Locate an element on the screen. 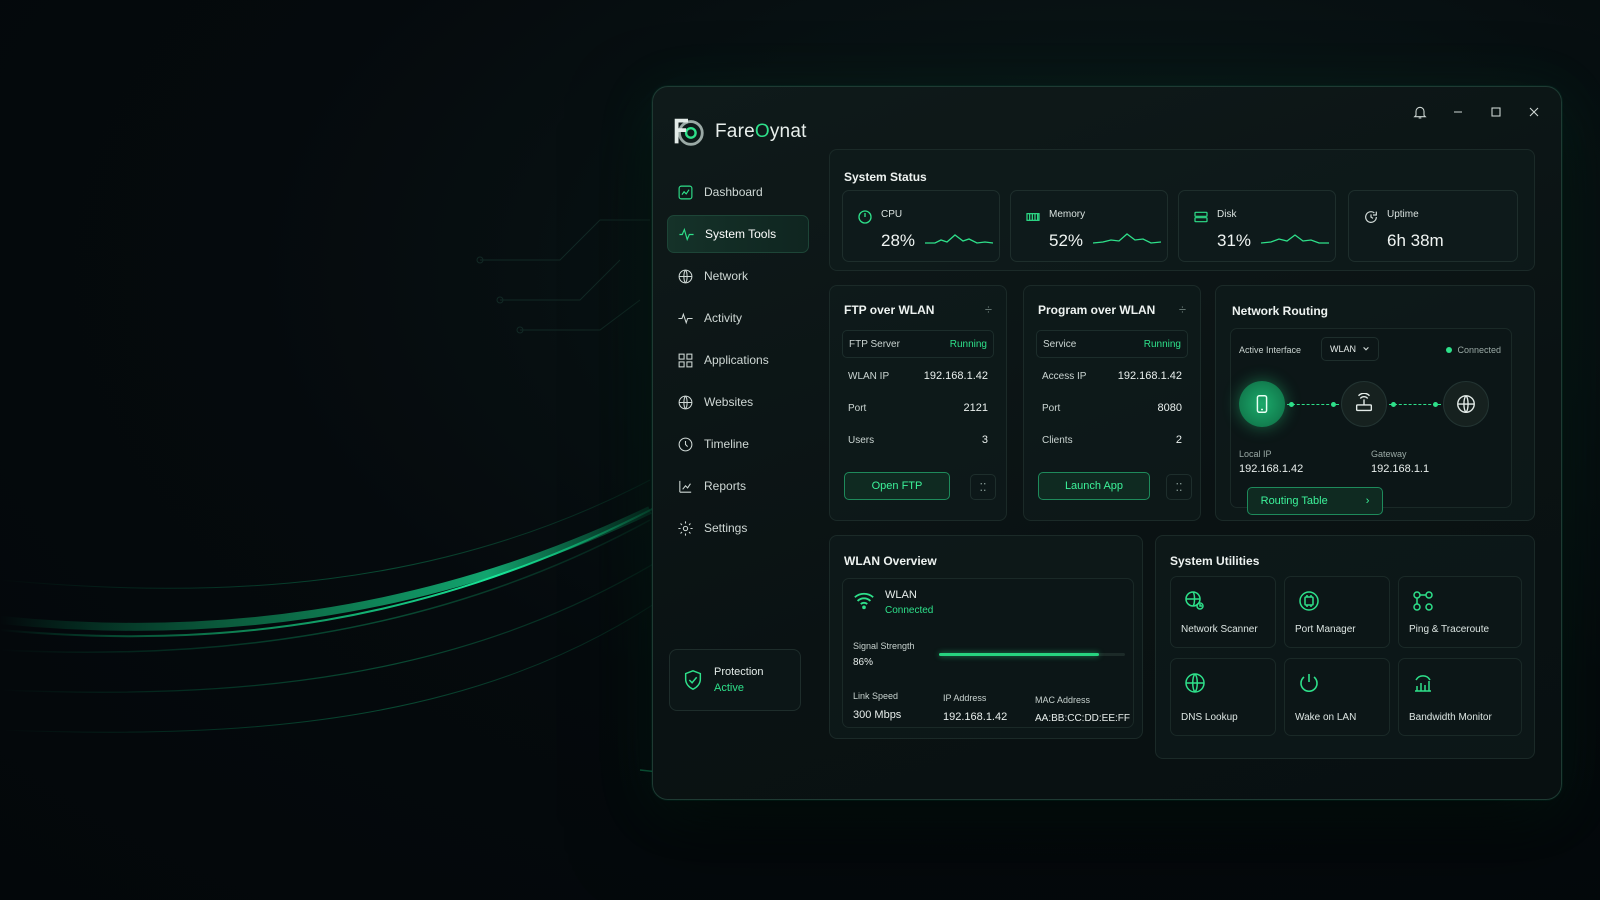  sidebar-item-settings: Settings is located at coordinates (738, 528).